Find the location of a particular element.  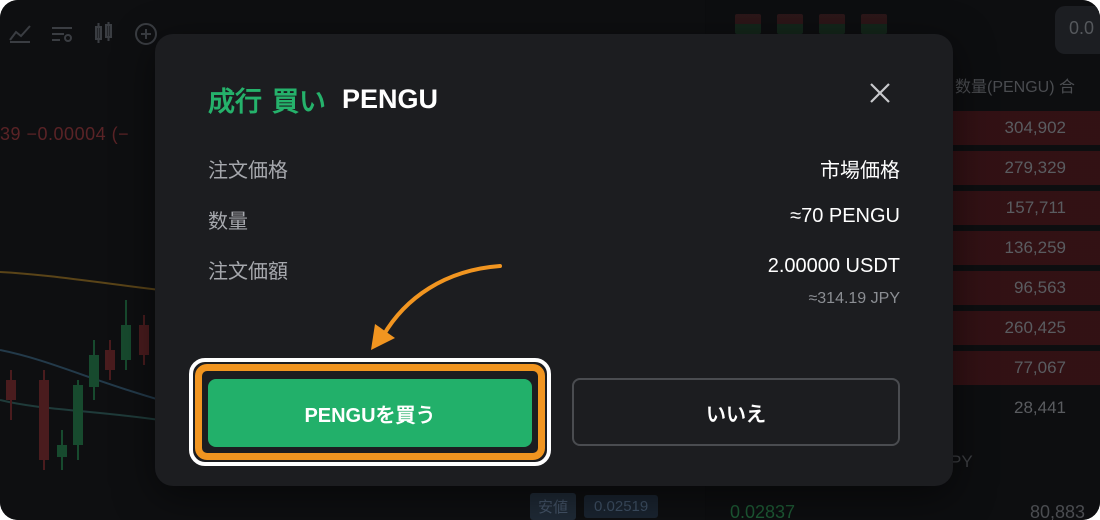

add-indicator-icon is located at coordinates (146, 36).